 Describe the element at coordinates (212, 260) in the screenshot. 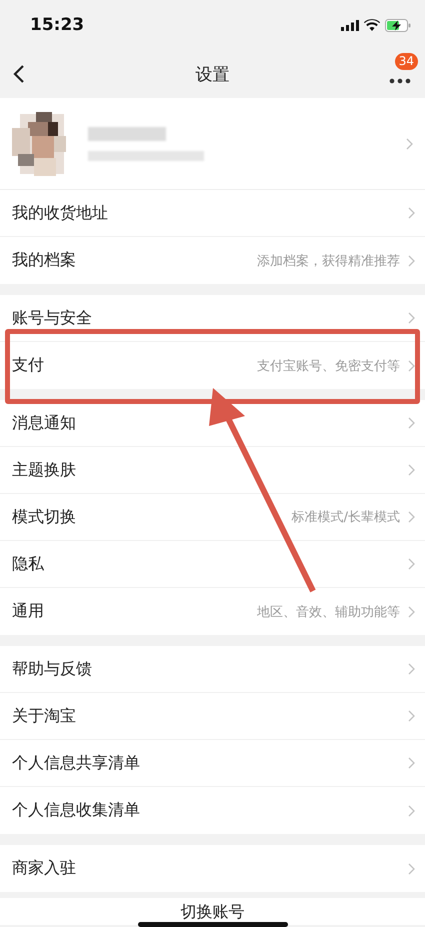

I see `settings-row: 我的档案 添加档案，获得精准推荐` at that location.